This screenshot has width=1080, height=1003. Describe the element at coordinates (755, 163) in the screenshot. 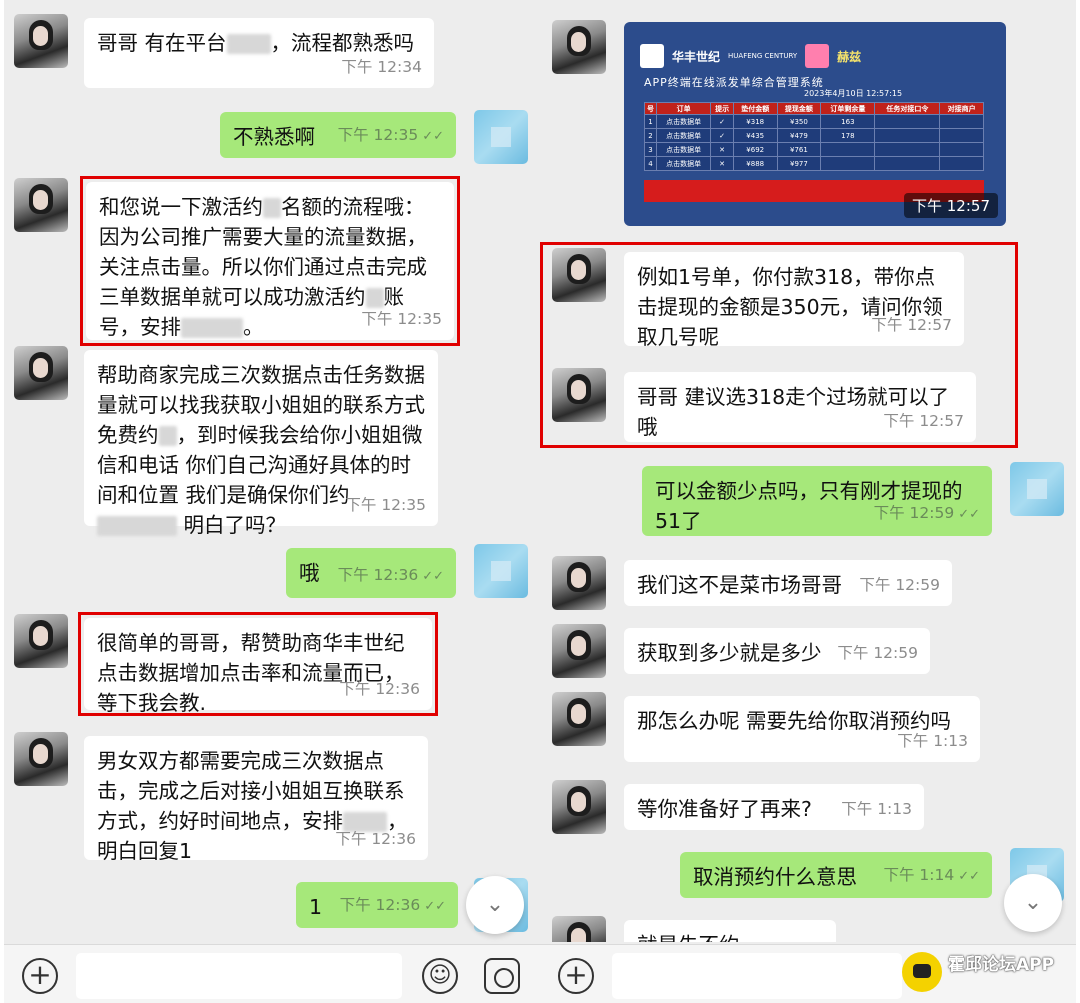

I see `image-table-cell: ¥888` at that location.